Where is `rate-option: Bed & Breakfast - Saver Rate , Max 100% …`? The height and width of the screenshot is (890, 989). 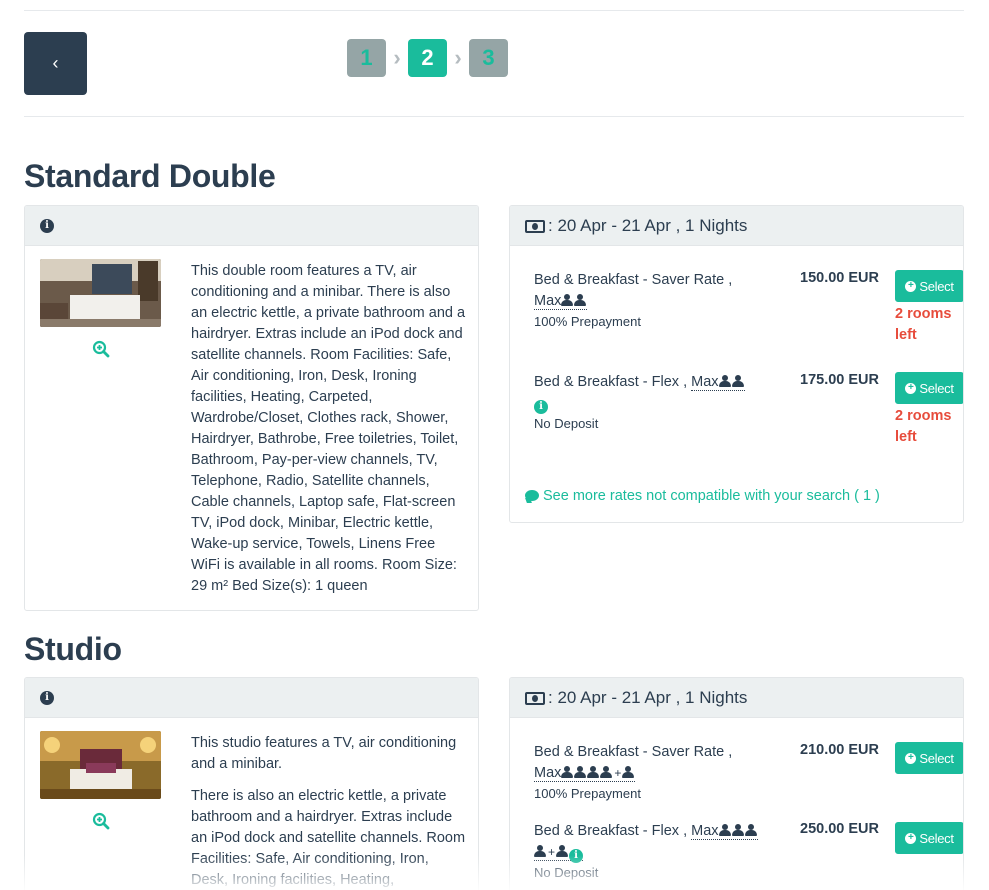 rate-option: Bed & Breakfast - Saver Rate , Max 100% … is located at coordinates (748, 306).